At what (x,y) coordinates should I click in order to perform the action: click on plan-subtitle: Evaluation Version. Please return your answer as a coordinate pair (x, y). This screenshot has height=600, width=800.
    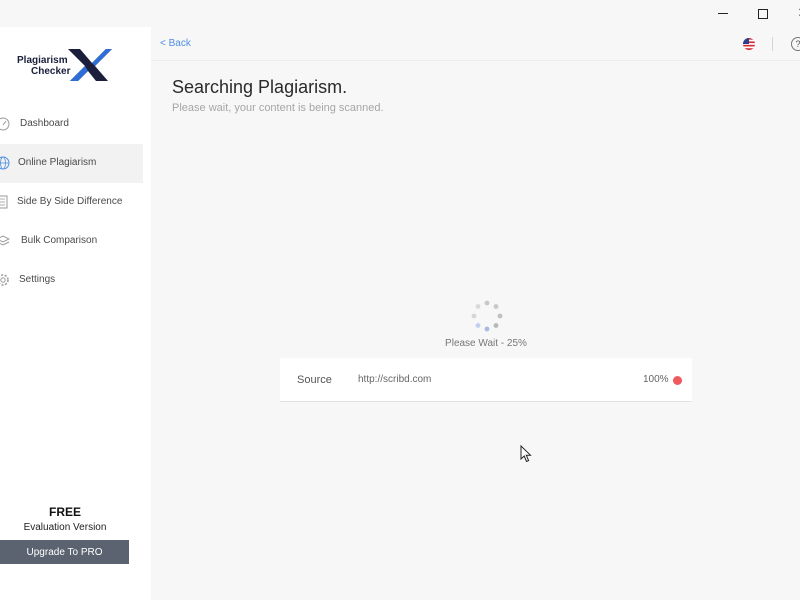
    Looking at the image, I should click on (65, 527).